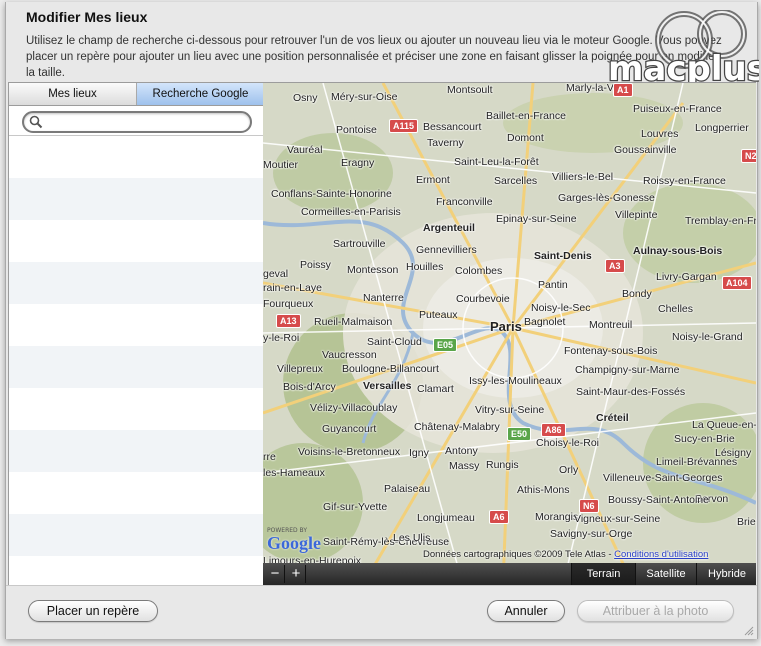  What do you see at coordinates (373, 270) in the screenshot?
I see `map-label: Montesson` at bounding box center [373, 270].